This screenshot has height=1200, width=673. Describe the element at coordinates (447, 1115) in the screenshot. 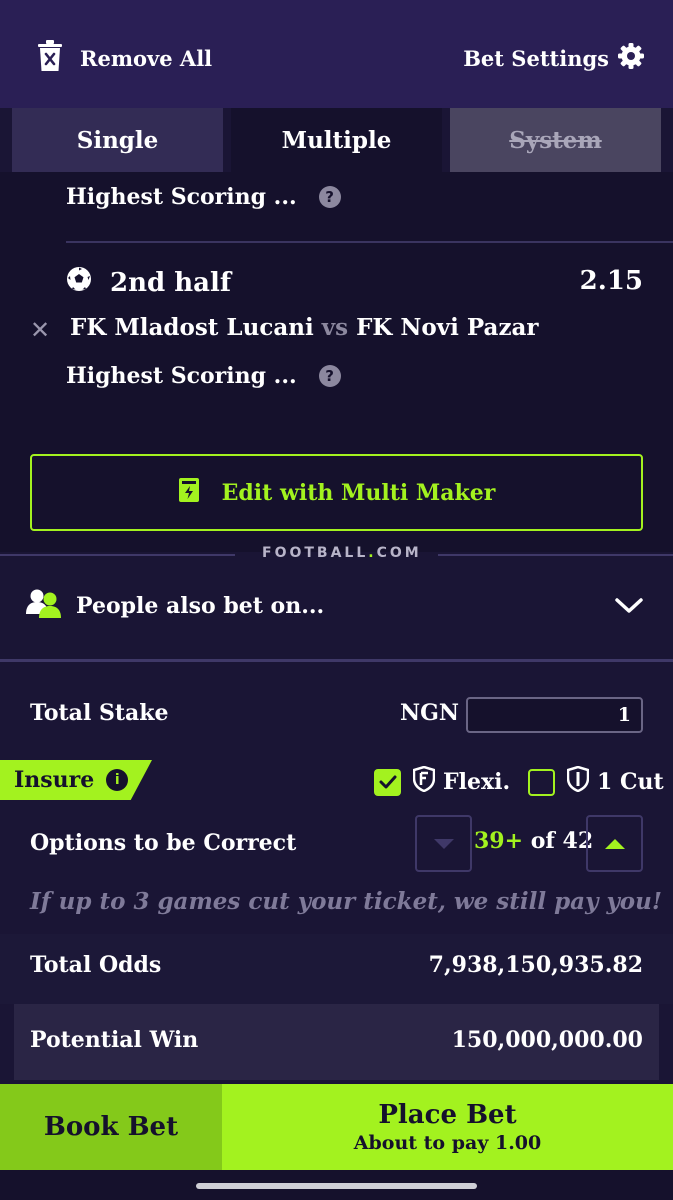

I see `place-bet-label: Place Bet` at that location.